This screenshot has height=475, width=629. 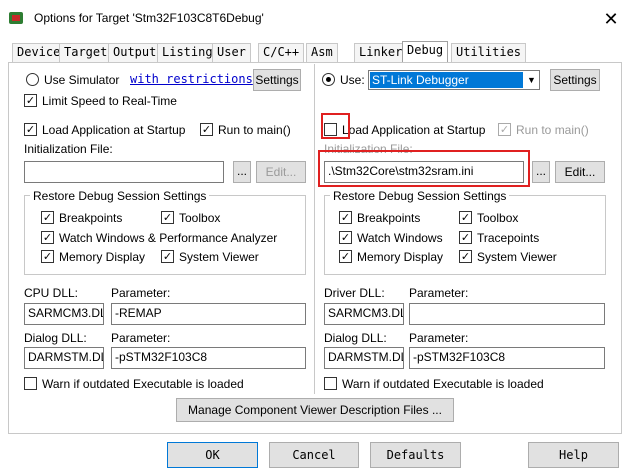 What do you see at coordinates (335, 126) in the screenshot?
I see `highlight-load-app` at bounding box center [335, 126].